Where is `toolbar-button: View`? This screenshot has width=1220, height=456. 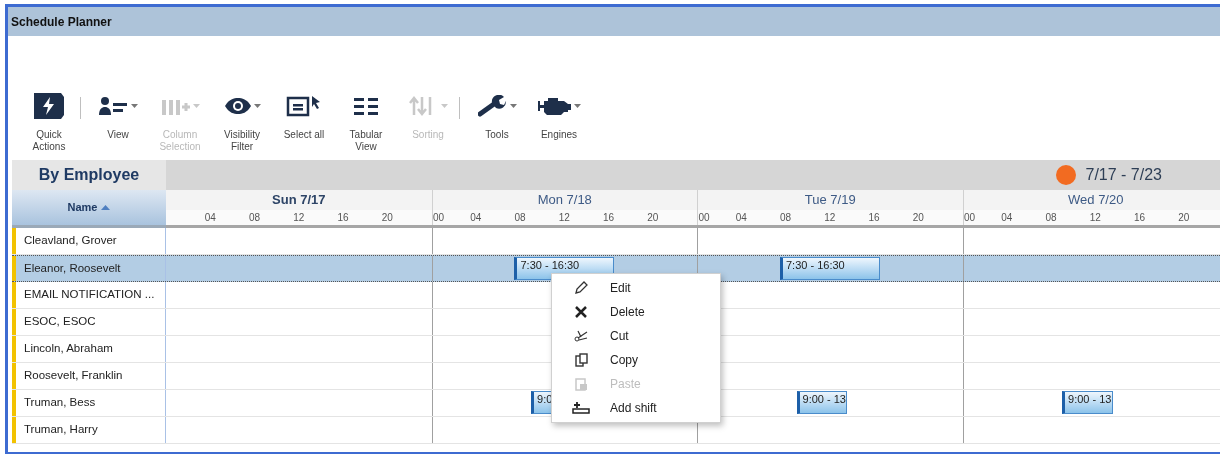 toolbar-button: View is located at coordinates (114, 116).